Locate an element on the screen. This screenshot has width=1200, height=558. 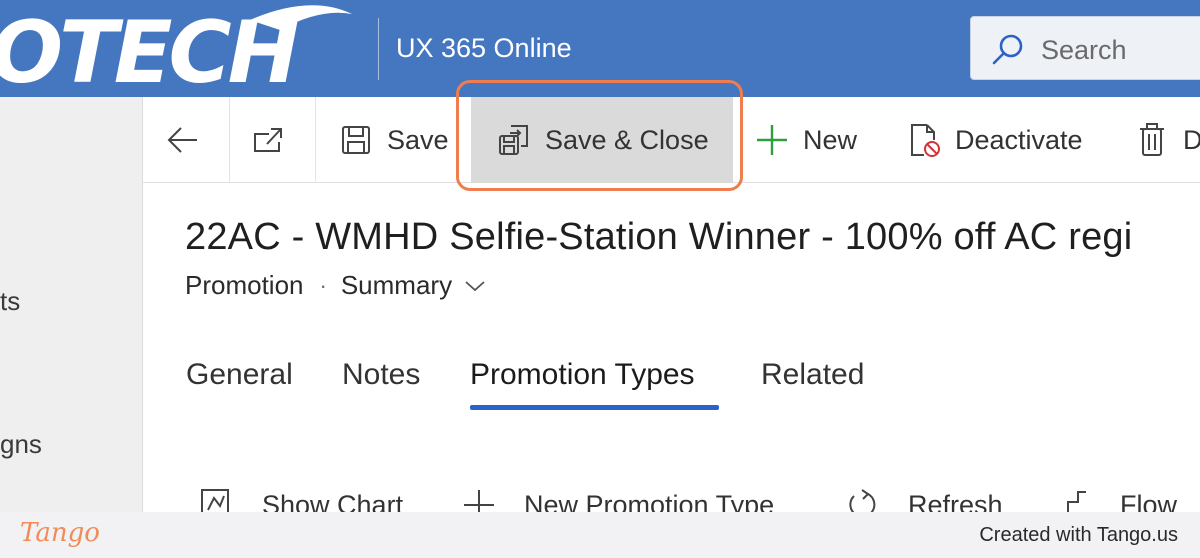
new-button: New is located at coordinates (809, 140).